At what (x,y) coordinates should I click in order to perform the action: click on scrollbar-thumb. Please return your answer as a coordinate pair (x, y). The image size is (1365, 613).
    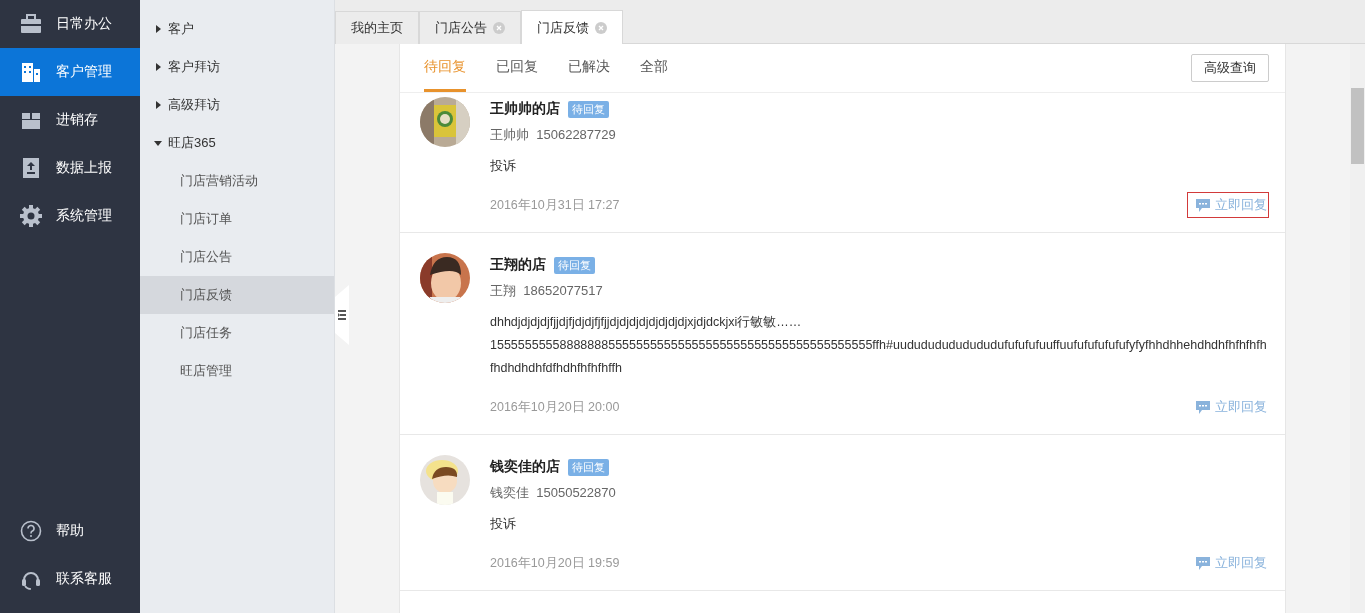
    Looking at the image, I should click on (1357, 126).